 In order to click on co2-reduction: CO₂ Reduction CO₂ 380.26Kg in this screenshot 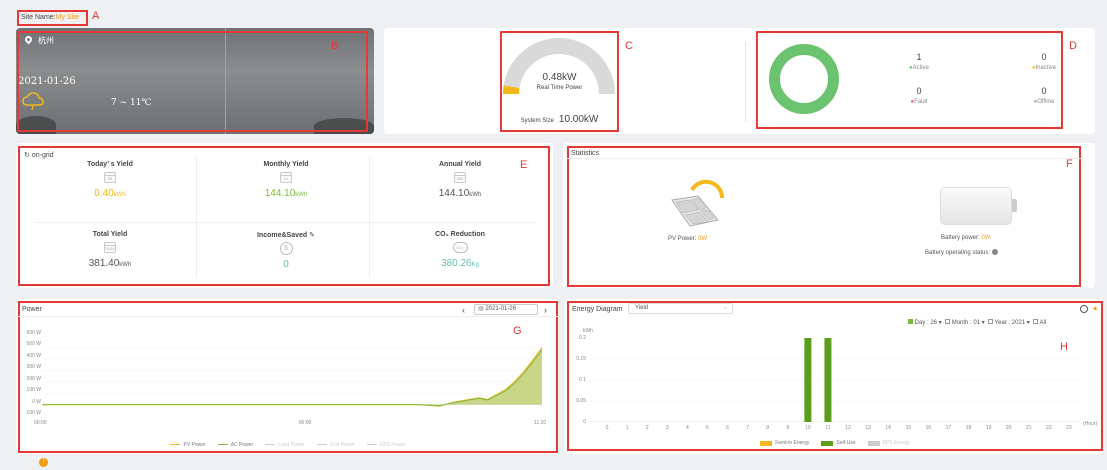, I will do `click(460, 250)`.